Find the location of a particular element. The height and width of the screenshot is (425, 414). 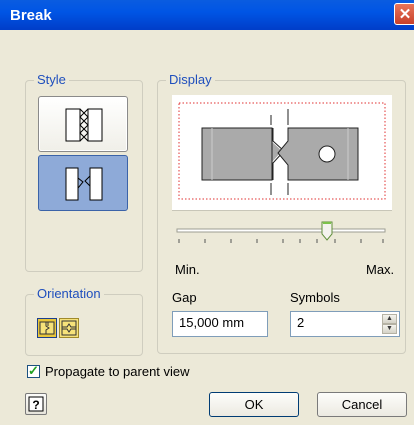

structural-break-style-button is located at coordinates (83, 183).